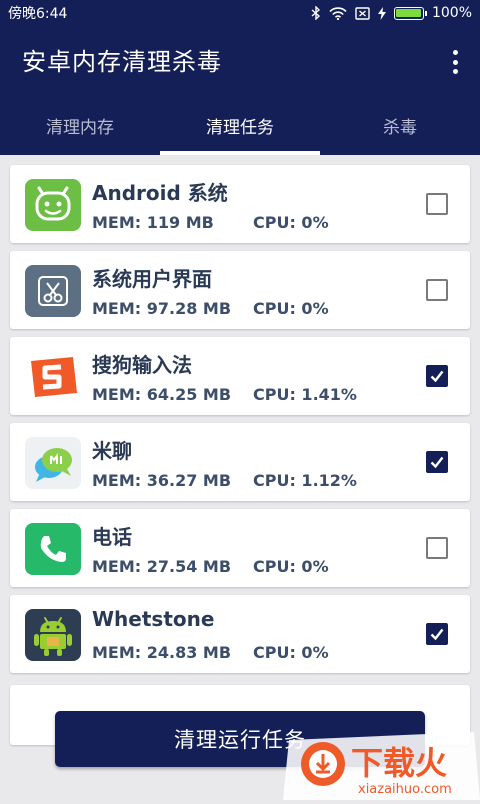 This screenshot has width=480, height=804. I want to click on mitalk-icon, so click(53, 463).